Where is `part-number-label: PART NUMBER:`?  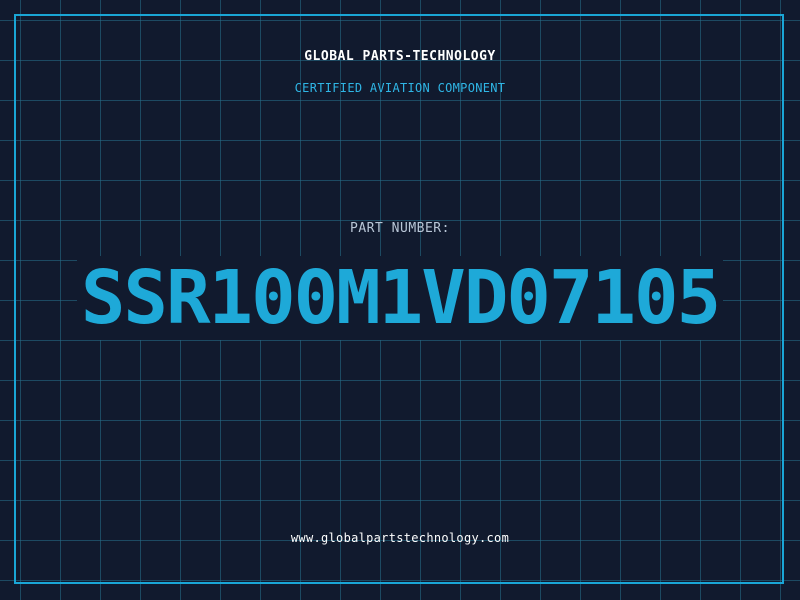 part-number-label: PART NUMBER: is located at coordinates (400, 228).